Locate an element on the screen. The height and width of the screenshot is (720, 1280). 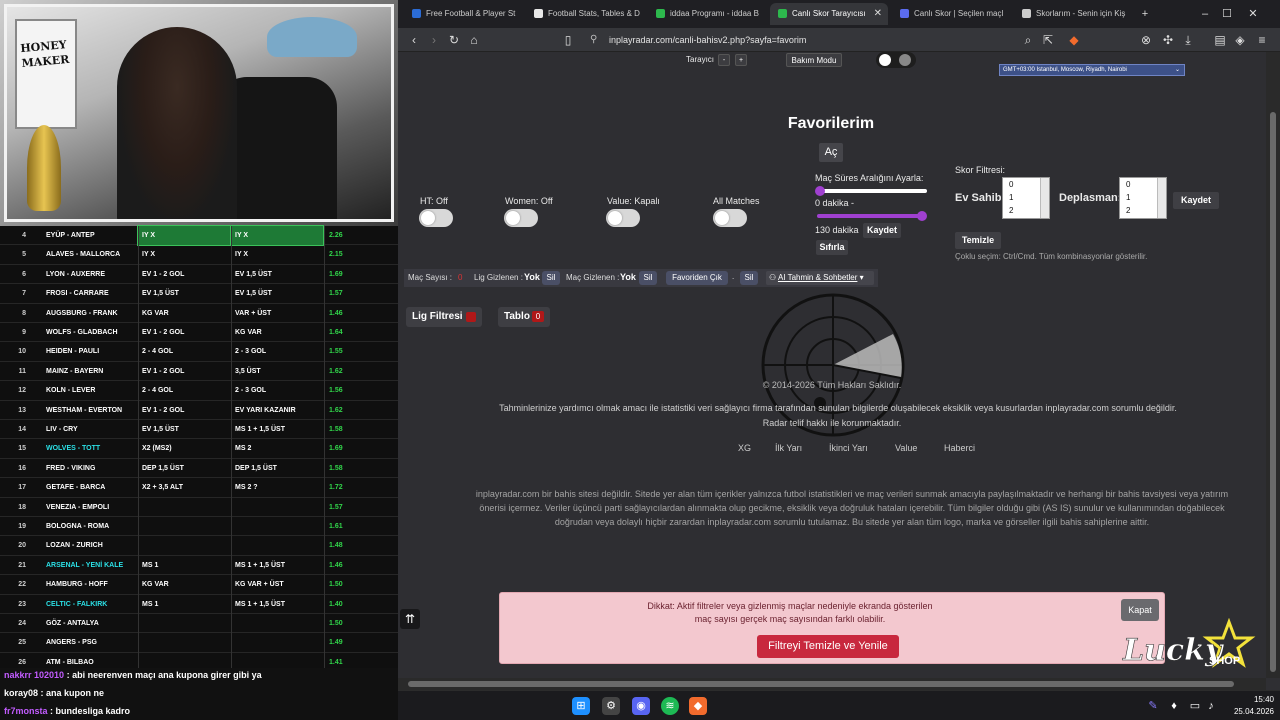
delete-favorites-button: Sil is located at coordinates (749, 278).